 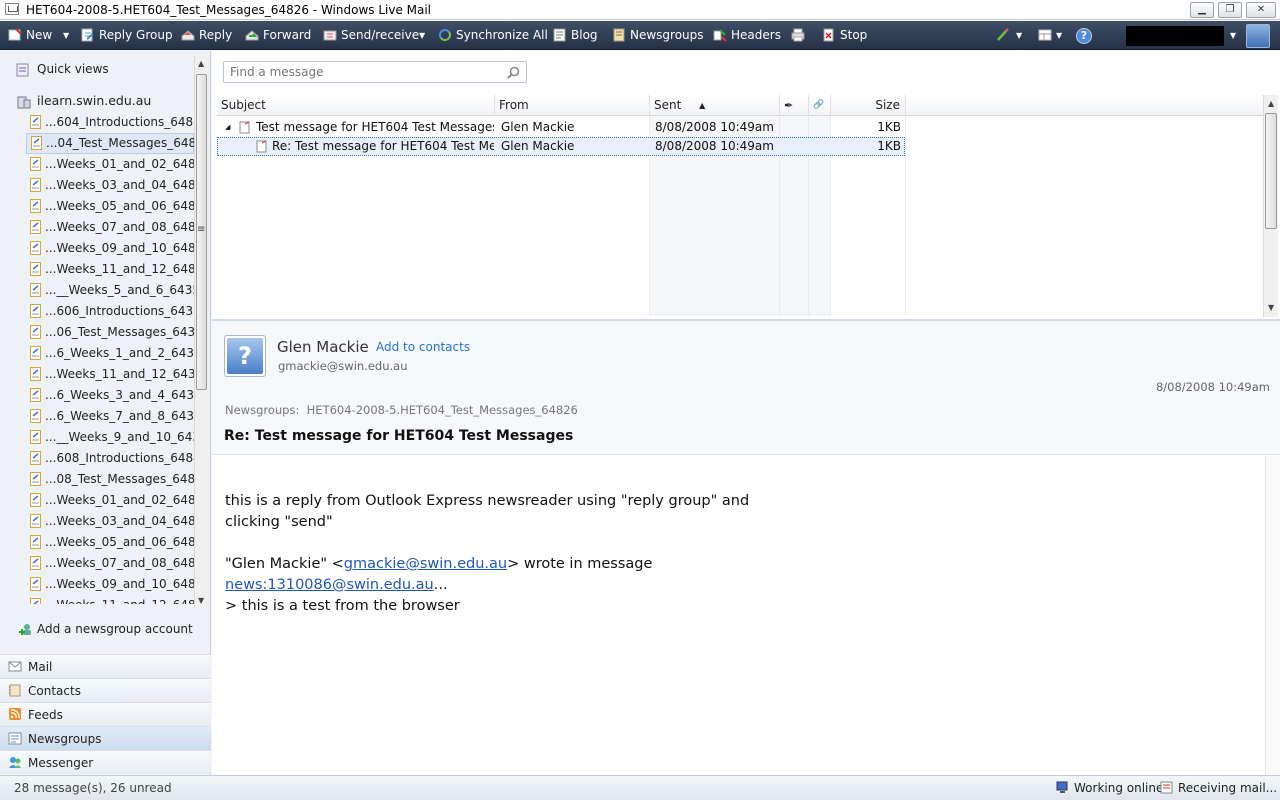 I want to click on folder-label: ...Weeks_01_and_02_64846, so click(x=119, y=500).